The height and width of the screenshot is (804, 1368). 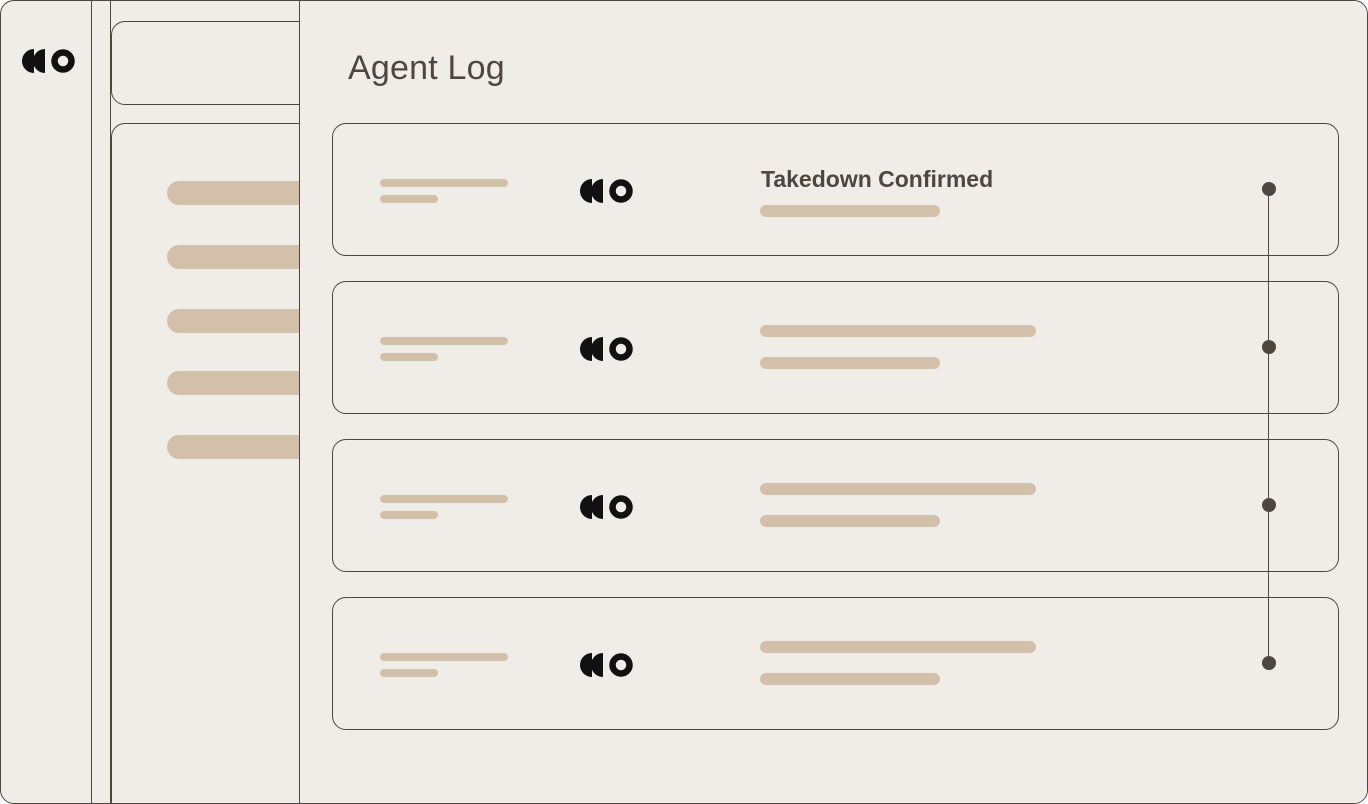 What do you see at coordinates (1268, 426) in the screenshot?
I see `timeline-connector` at bounding box center [1268, 426].